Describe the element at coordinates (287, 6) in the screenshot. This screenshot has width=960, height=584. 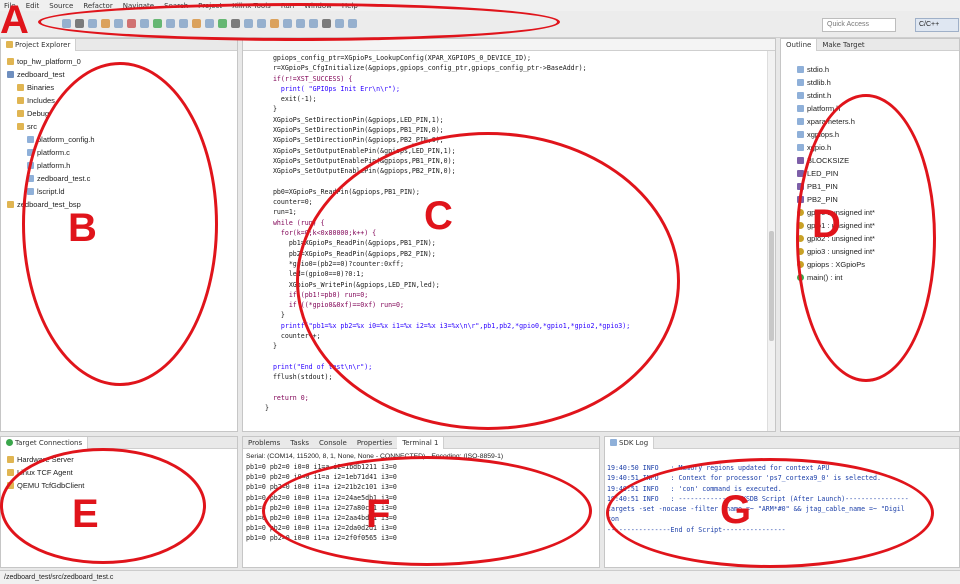
I see `menu-item-run: Run` at that location.